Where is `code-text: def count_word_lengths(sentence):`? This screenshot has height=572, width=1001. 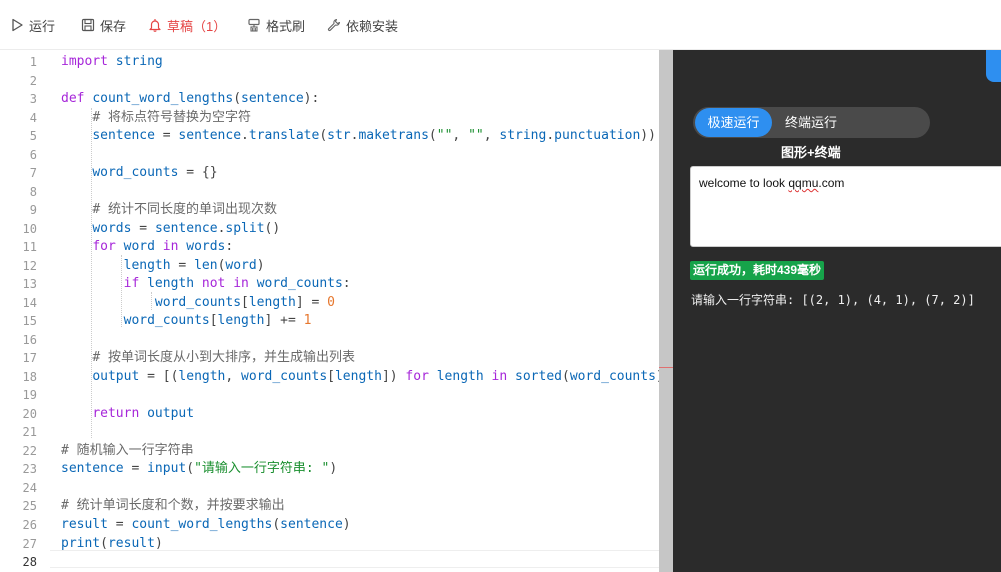
code-text: def count_word_lengths(sentence): is located at coordinates (190, 99).